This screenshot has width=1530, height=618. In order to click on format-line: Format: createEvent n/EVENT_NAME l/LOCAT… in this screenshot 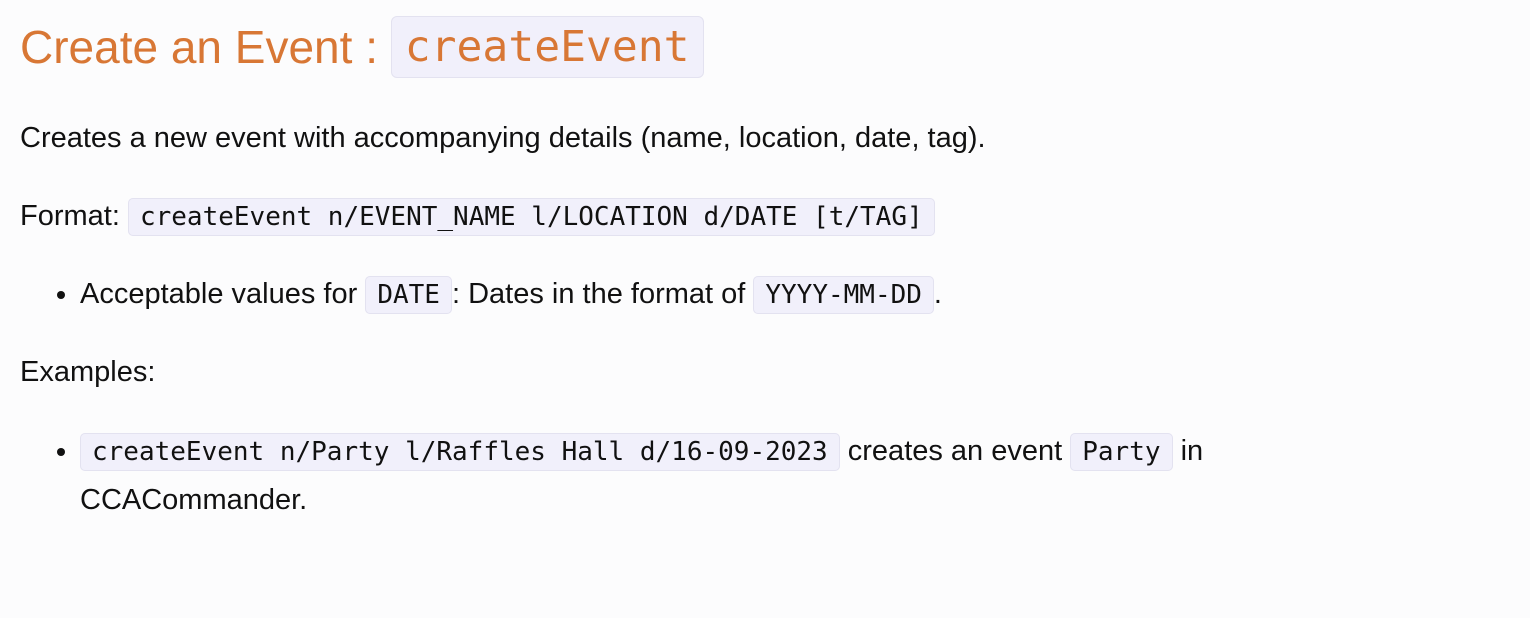, I will do `click(477, 216)`.